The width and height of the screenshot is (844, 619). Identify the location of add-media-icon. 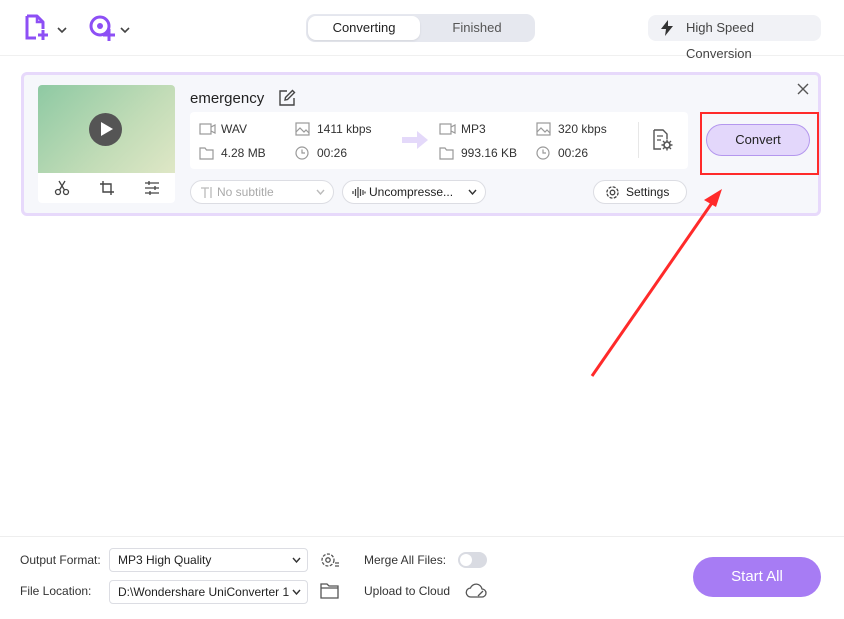
(102, 28).